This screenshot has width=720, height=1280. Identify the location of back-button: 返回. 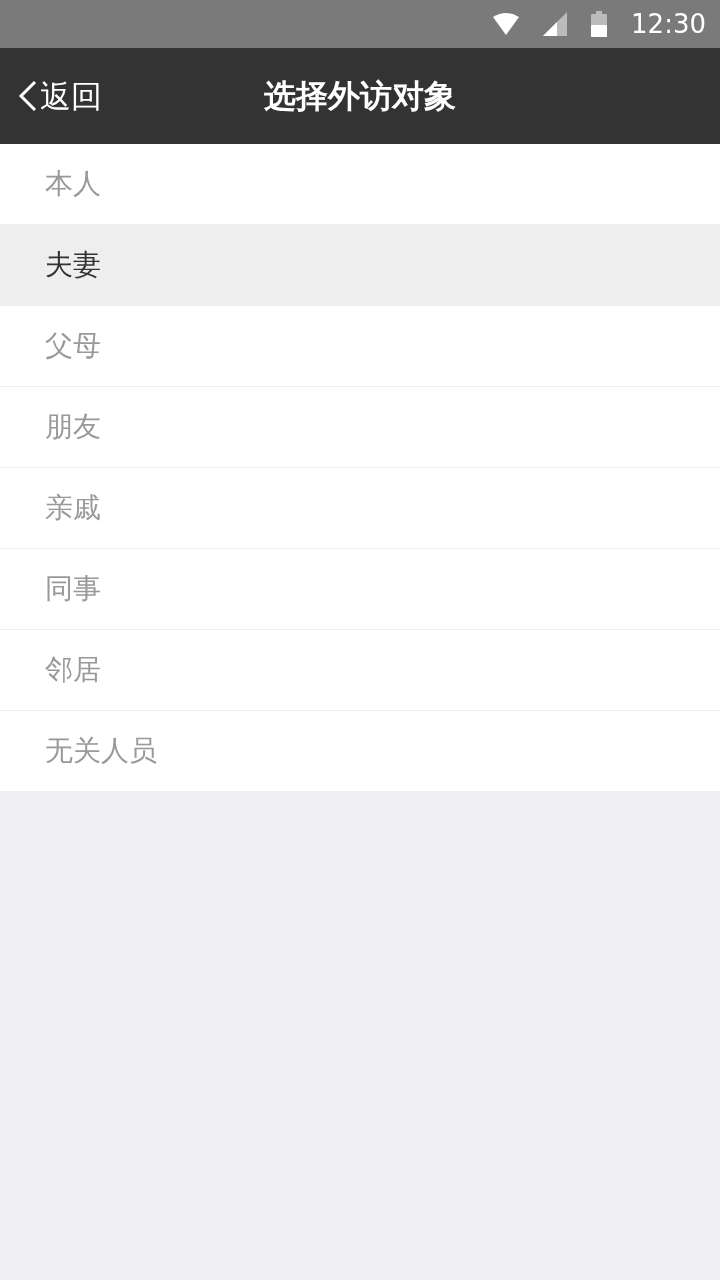
(60, 96).